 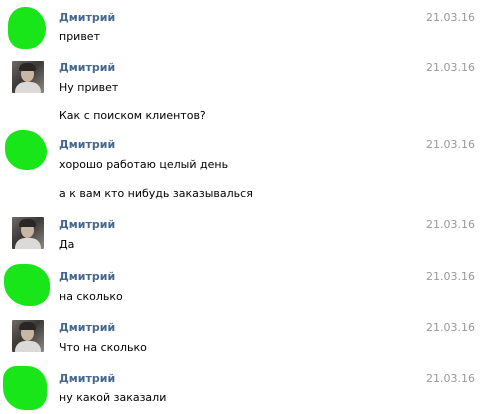 I want to click on message-text: привет, so click(x=79, y=36).